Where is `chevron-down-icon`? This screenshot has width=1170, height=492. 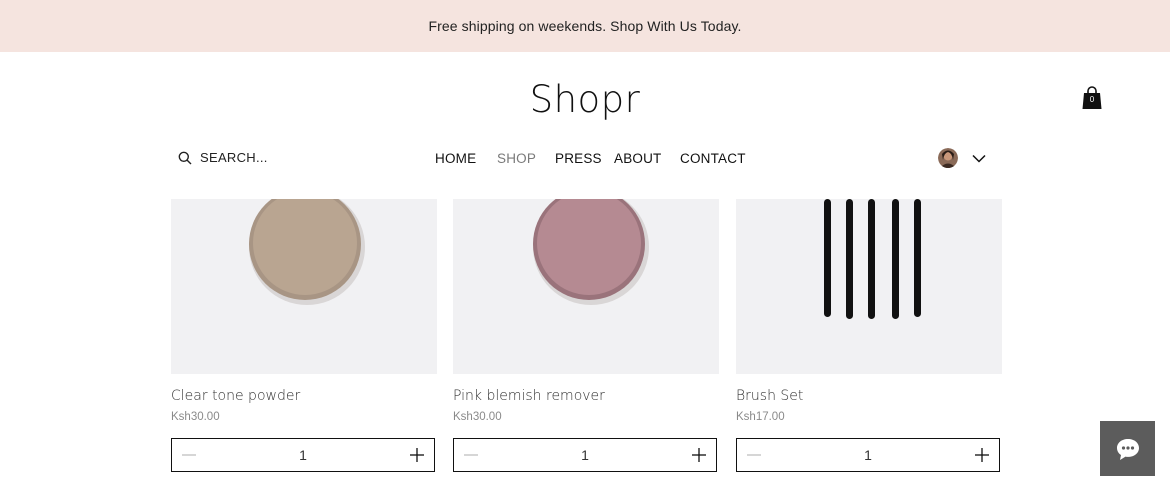 chevron-down-icon is located at coordinates (979, 158).